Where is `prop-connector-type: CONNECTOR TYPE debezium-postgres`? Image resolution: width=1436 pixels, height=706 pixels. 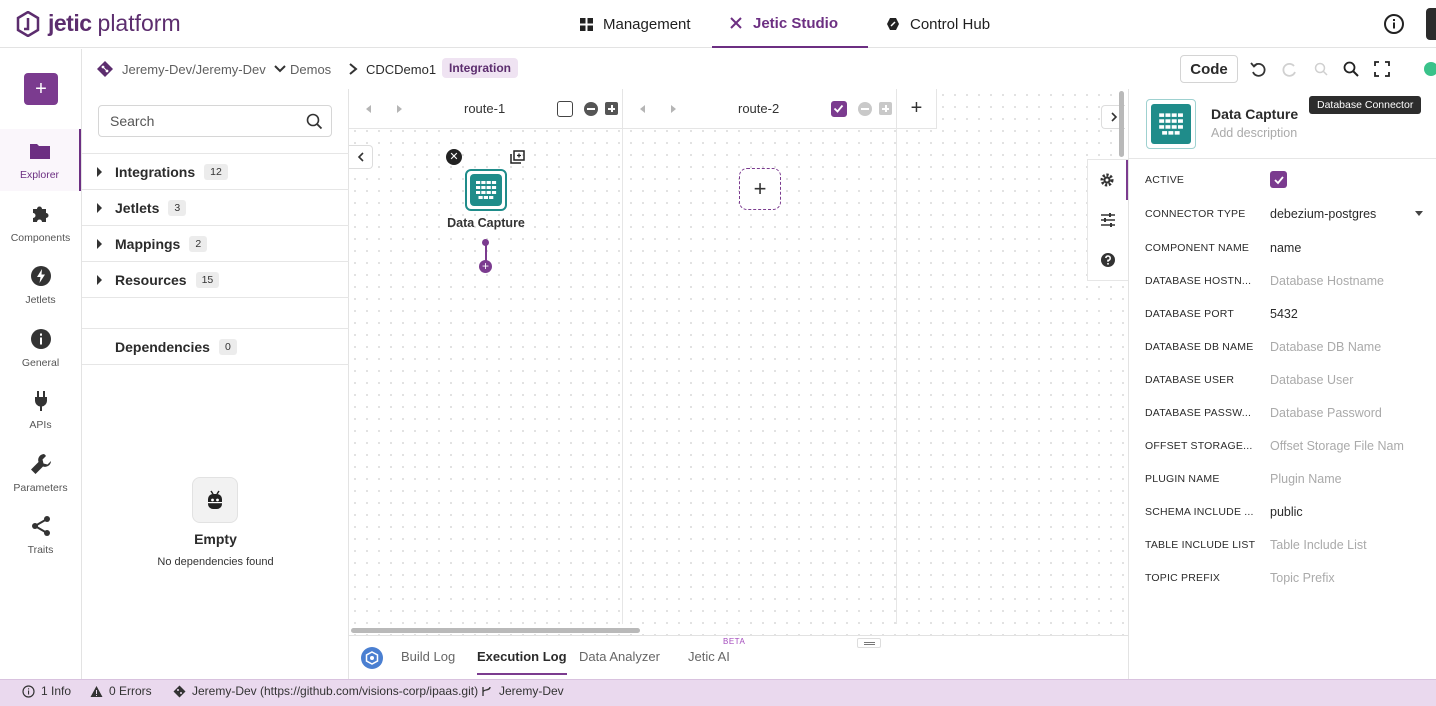
prop-connector-type: CONNECTOR TYPE debezium-postgres is located at coordinates (1290, 213).